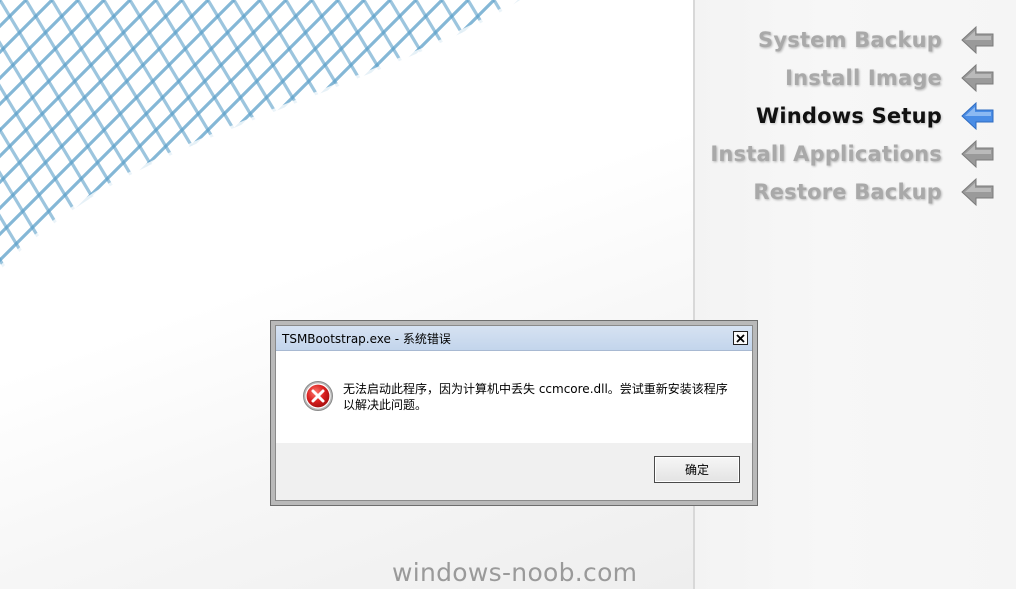 This screenshot has width=1016, height=589. I want to click on close-button, so click(740, 338).